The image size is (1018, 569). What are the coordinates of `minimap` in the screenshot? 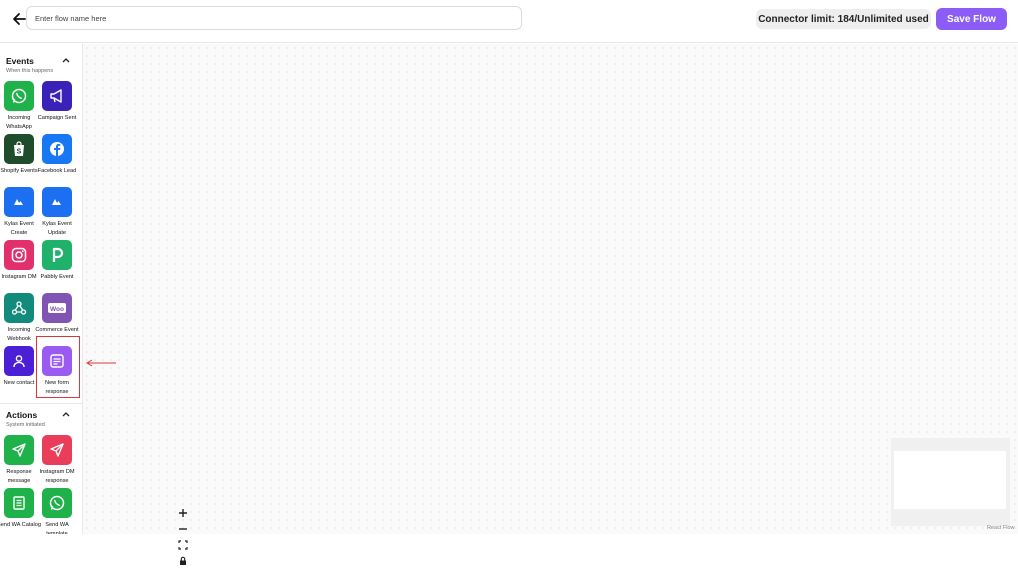 It's located at (950, 482).